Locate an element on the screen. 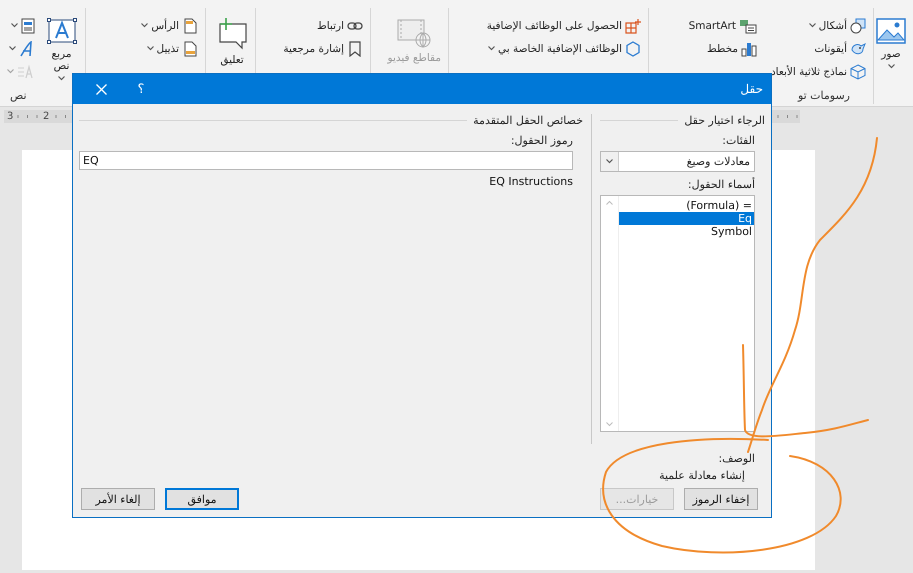  ribbon-button: أيقونات is located at coordinates (818, 49).